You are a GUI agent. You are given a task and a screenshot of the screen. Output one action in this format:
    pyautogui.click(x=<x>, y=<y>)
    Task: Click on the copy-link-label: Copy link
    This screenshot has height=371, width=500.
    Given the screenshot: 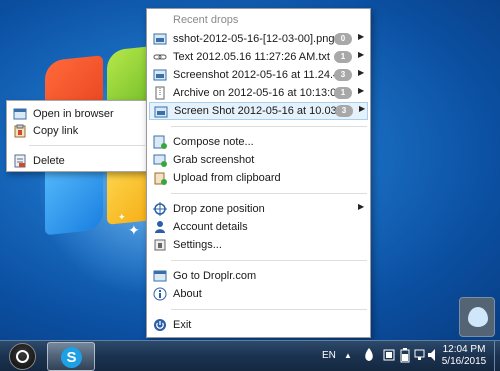 What is the action you would take?
    pyautogui.click(x=56, y=131)
    